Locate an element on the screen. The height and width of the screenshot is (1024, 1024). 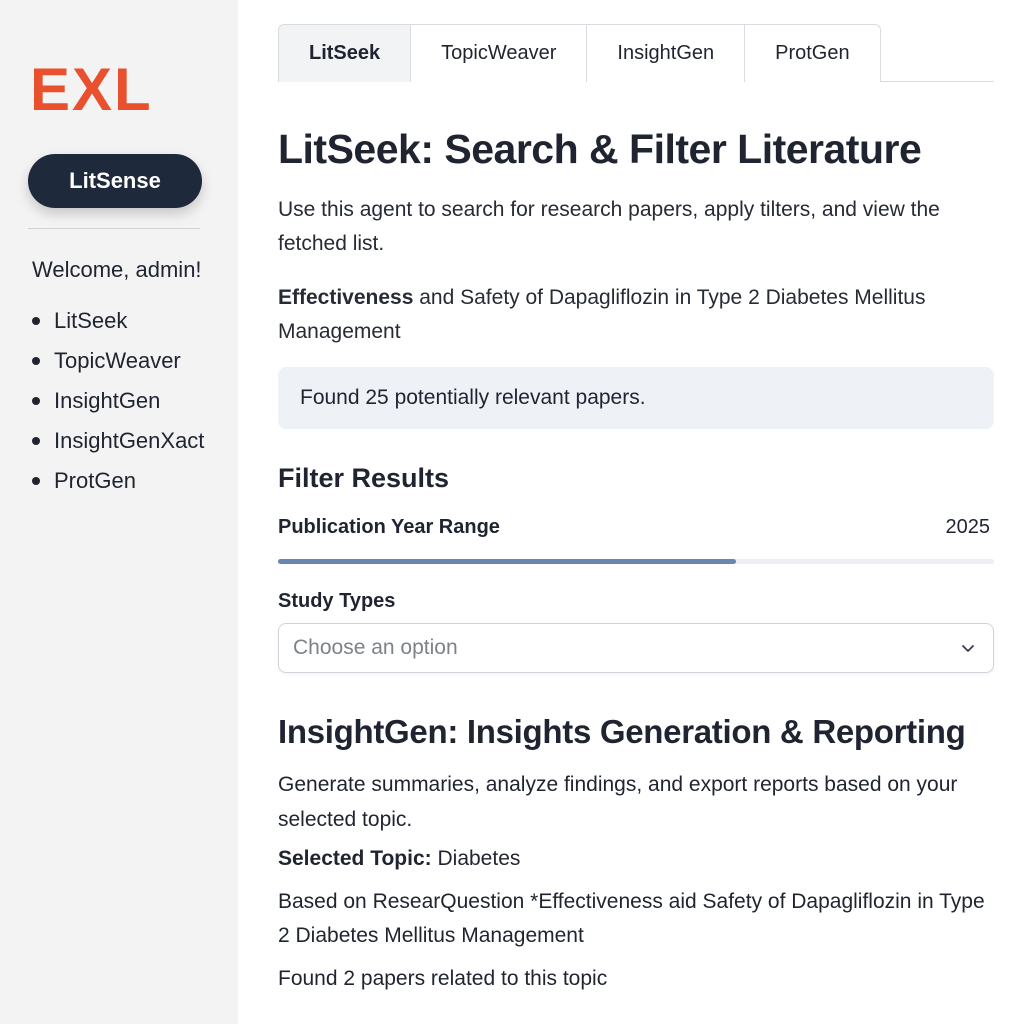
tab-bar: LitSeek TopicWeaver InsightGen ProtGen is located at coordinates (636, 53).